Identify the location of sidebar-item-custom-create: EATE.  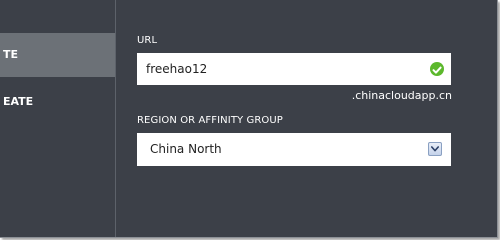
(57, 102).